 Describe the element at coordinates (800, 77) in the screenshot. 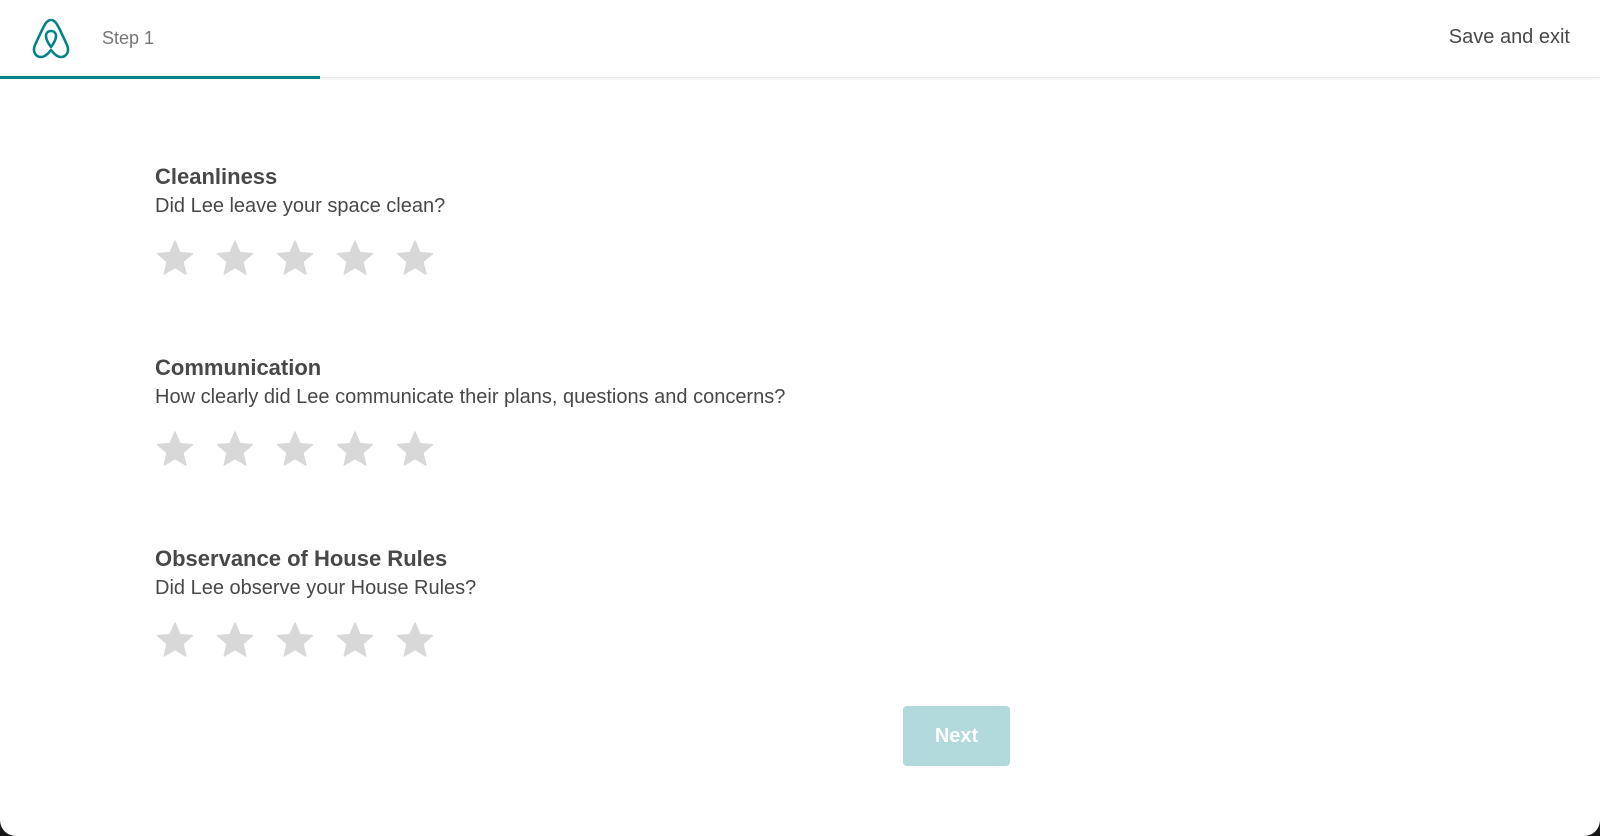

I see `progress-bar` at that location.